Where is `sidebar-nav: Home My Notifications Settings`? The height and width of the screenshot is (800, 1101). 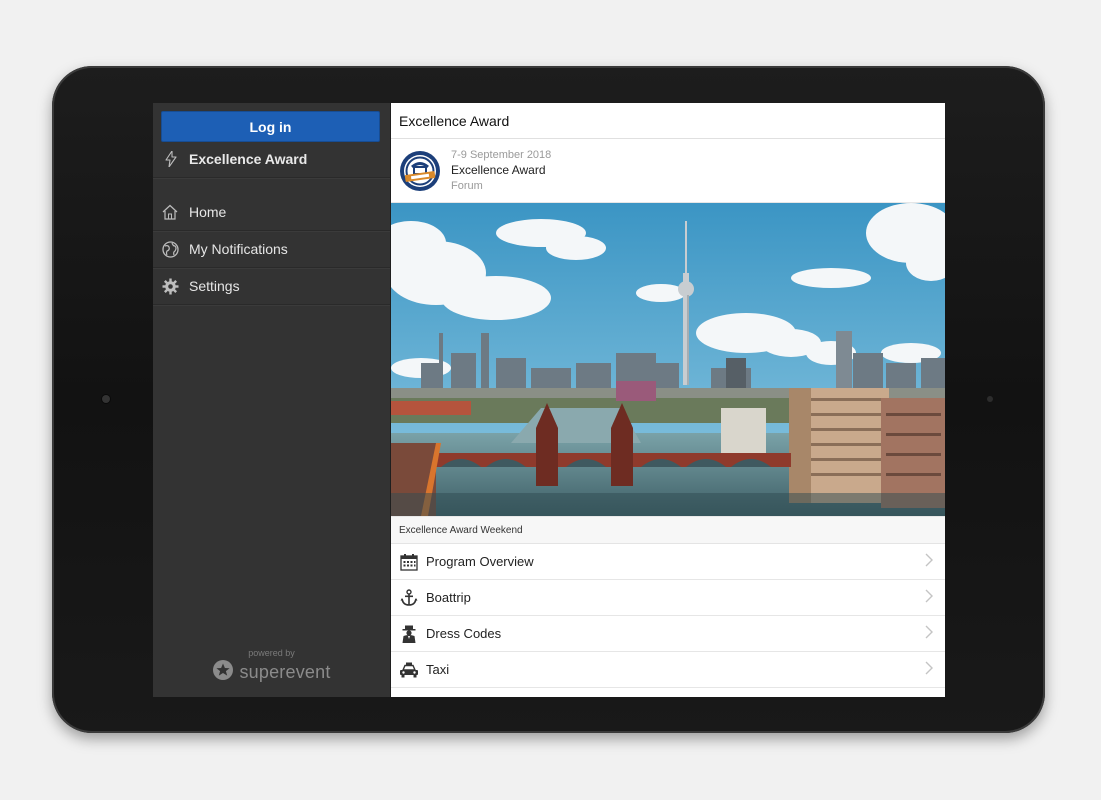
sidebar-nav: Home My Notifications Settings is located at coordinates (271, 249).